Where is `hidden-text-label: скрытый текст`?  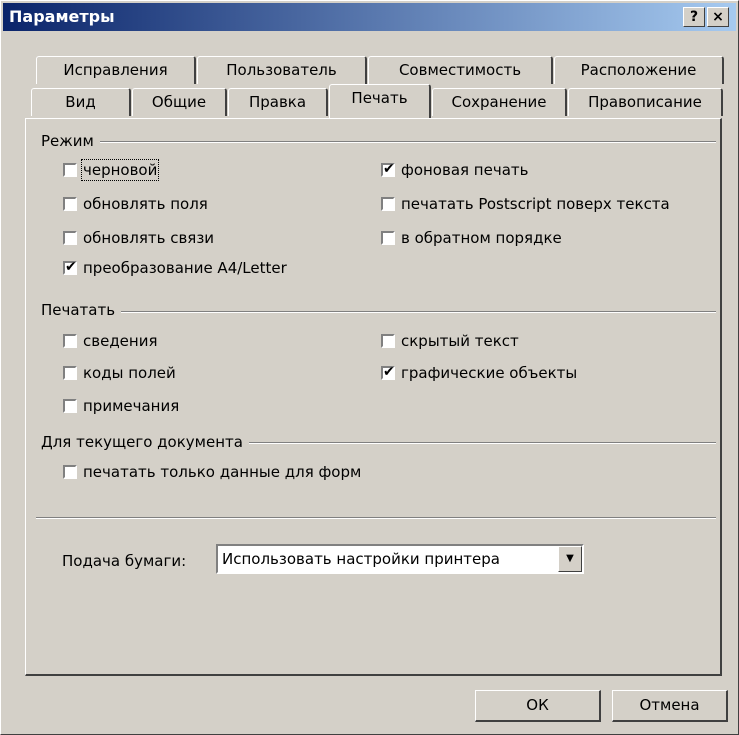
hidden-text-label: скрытый текст is located at coordinates (460, 341).